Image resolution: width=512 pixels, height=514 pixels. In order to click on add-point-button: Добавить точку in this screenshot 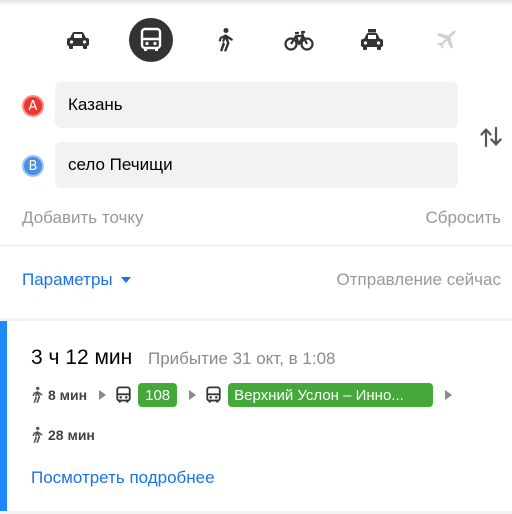, I will do `click(83, 218)`.